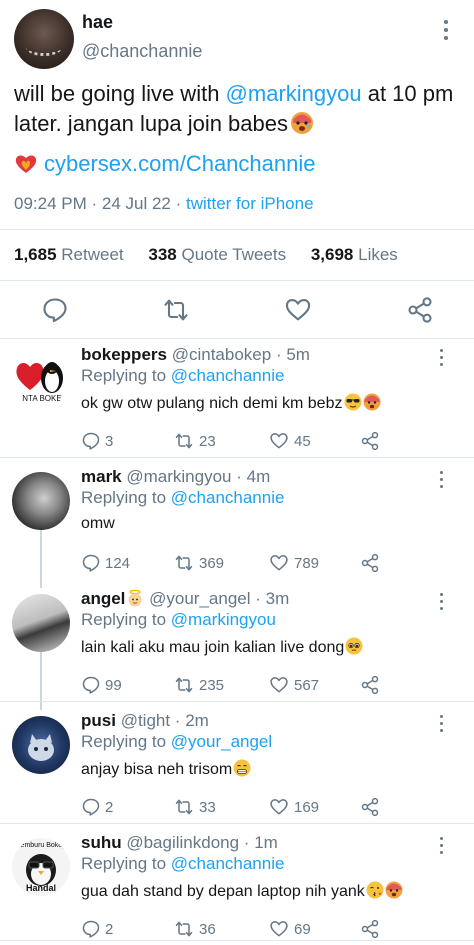  Describe the element at coordinates (97, 22) in the screenshot. I see `author-name: hae` at that location.